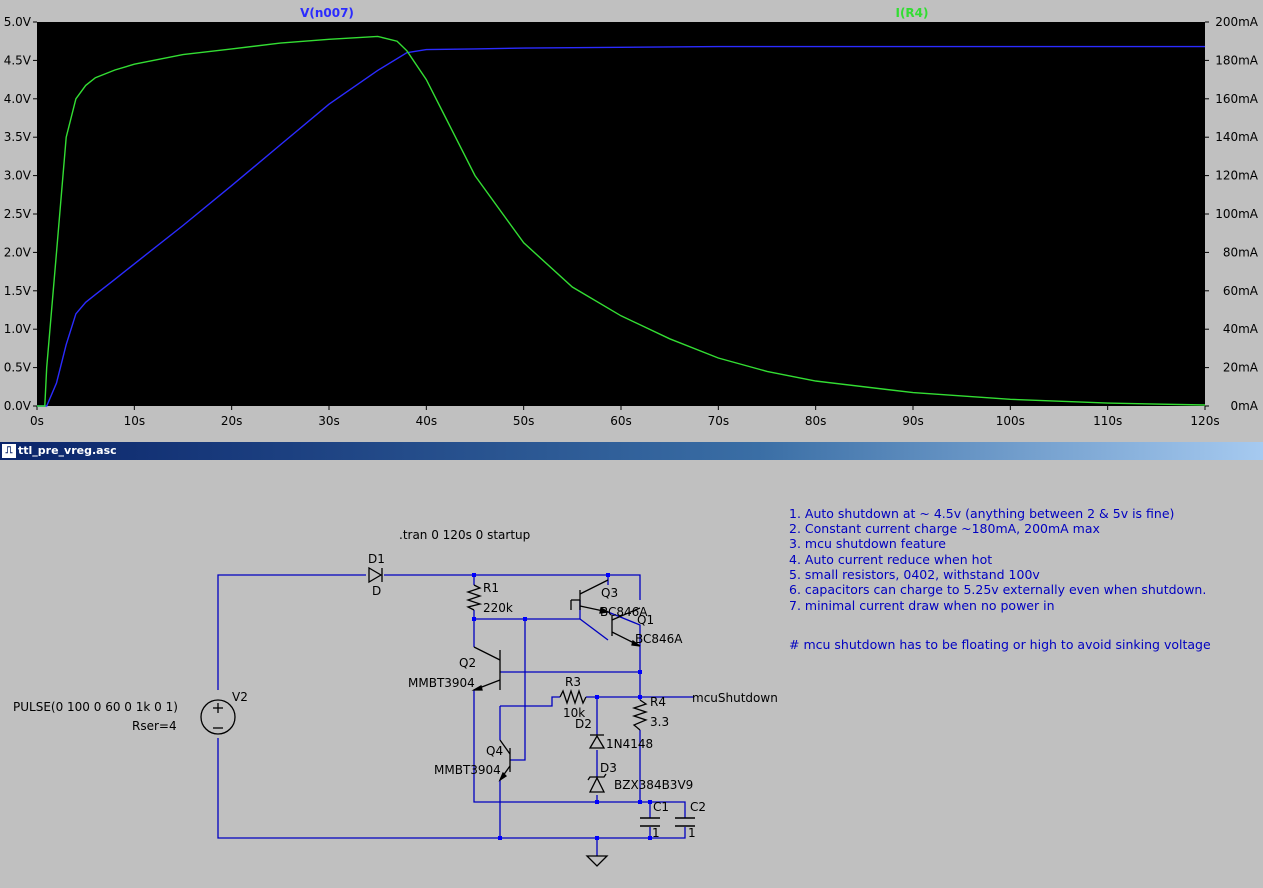 The image size is (1263, 888). Describe the element at coordinates (867, 543) in the screenshot. I see `note-line: 3. mcu shutdown feature` at that location.